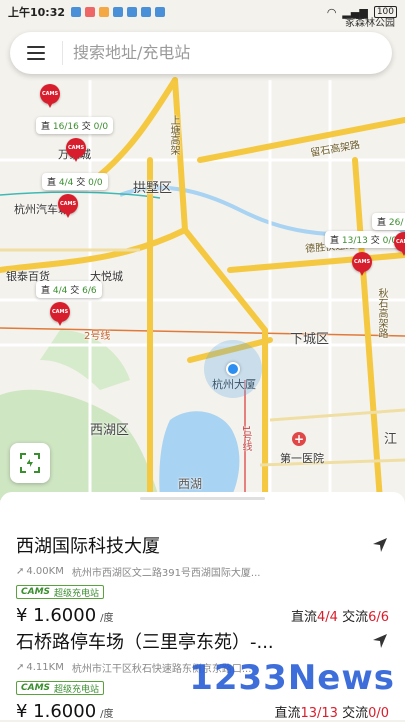  I want to click on station-tag: 直 4/4 交 0/0, so click(75, 180).